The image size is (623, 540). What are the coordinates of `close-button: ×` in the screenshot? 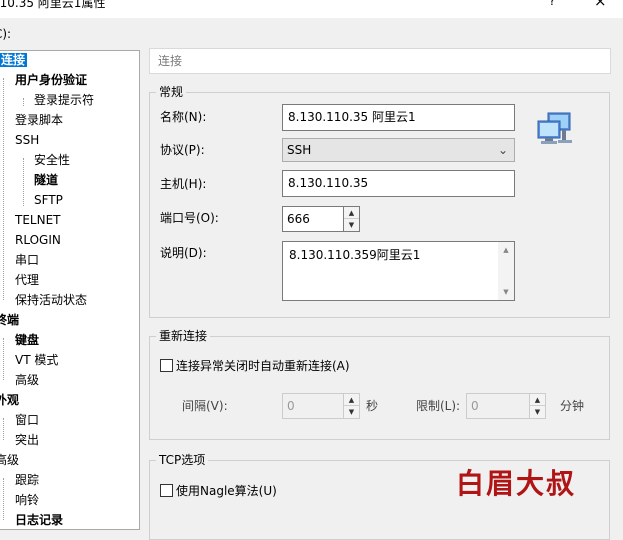 It's located at (600, 5).